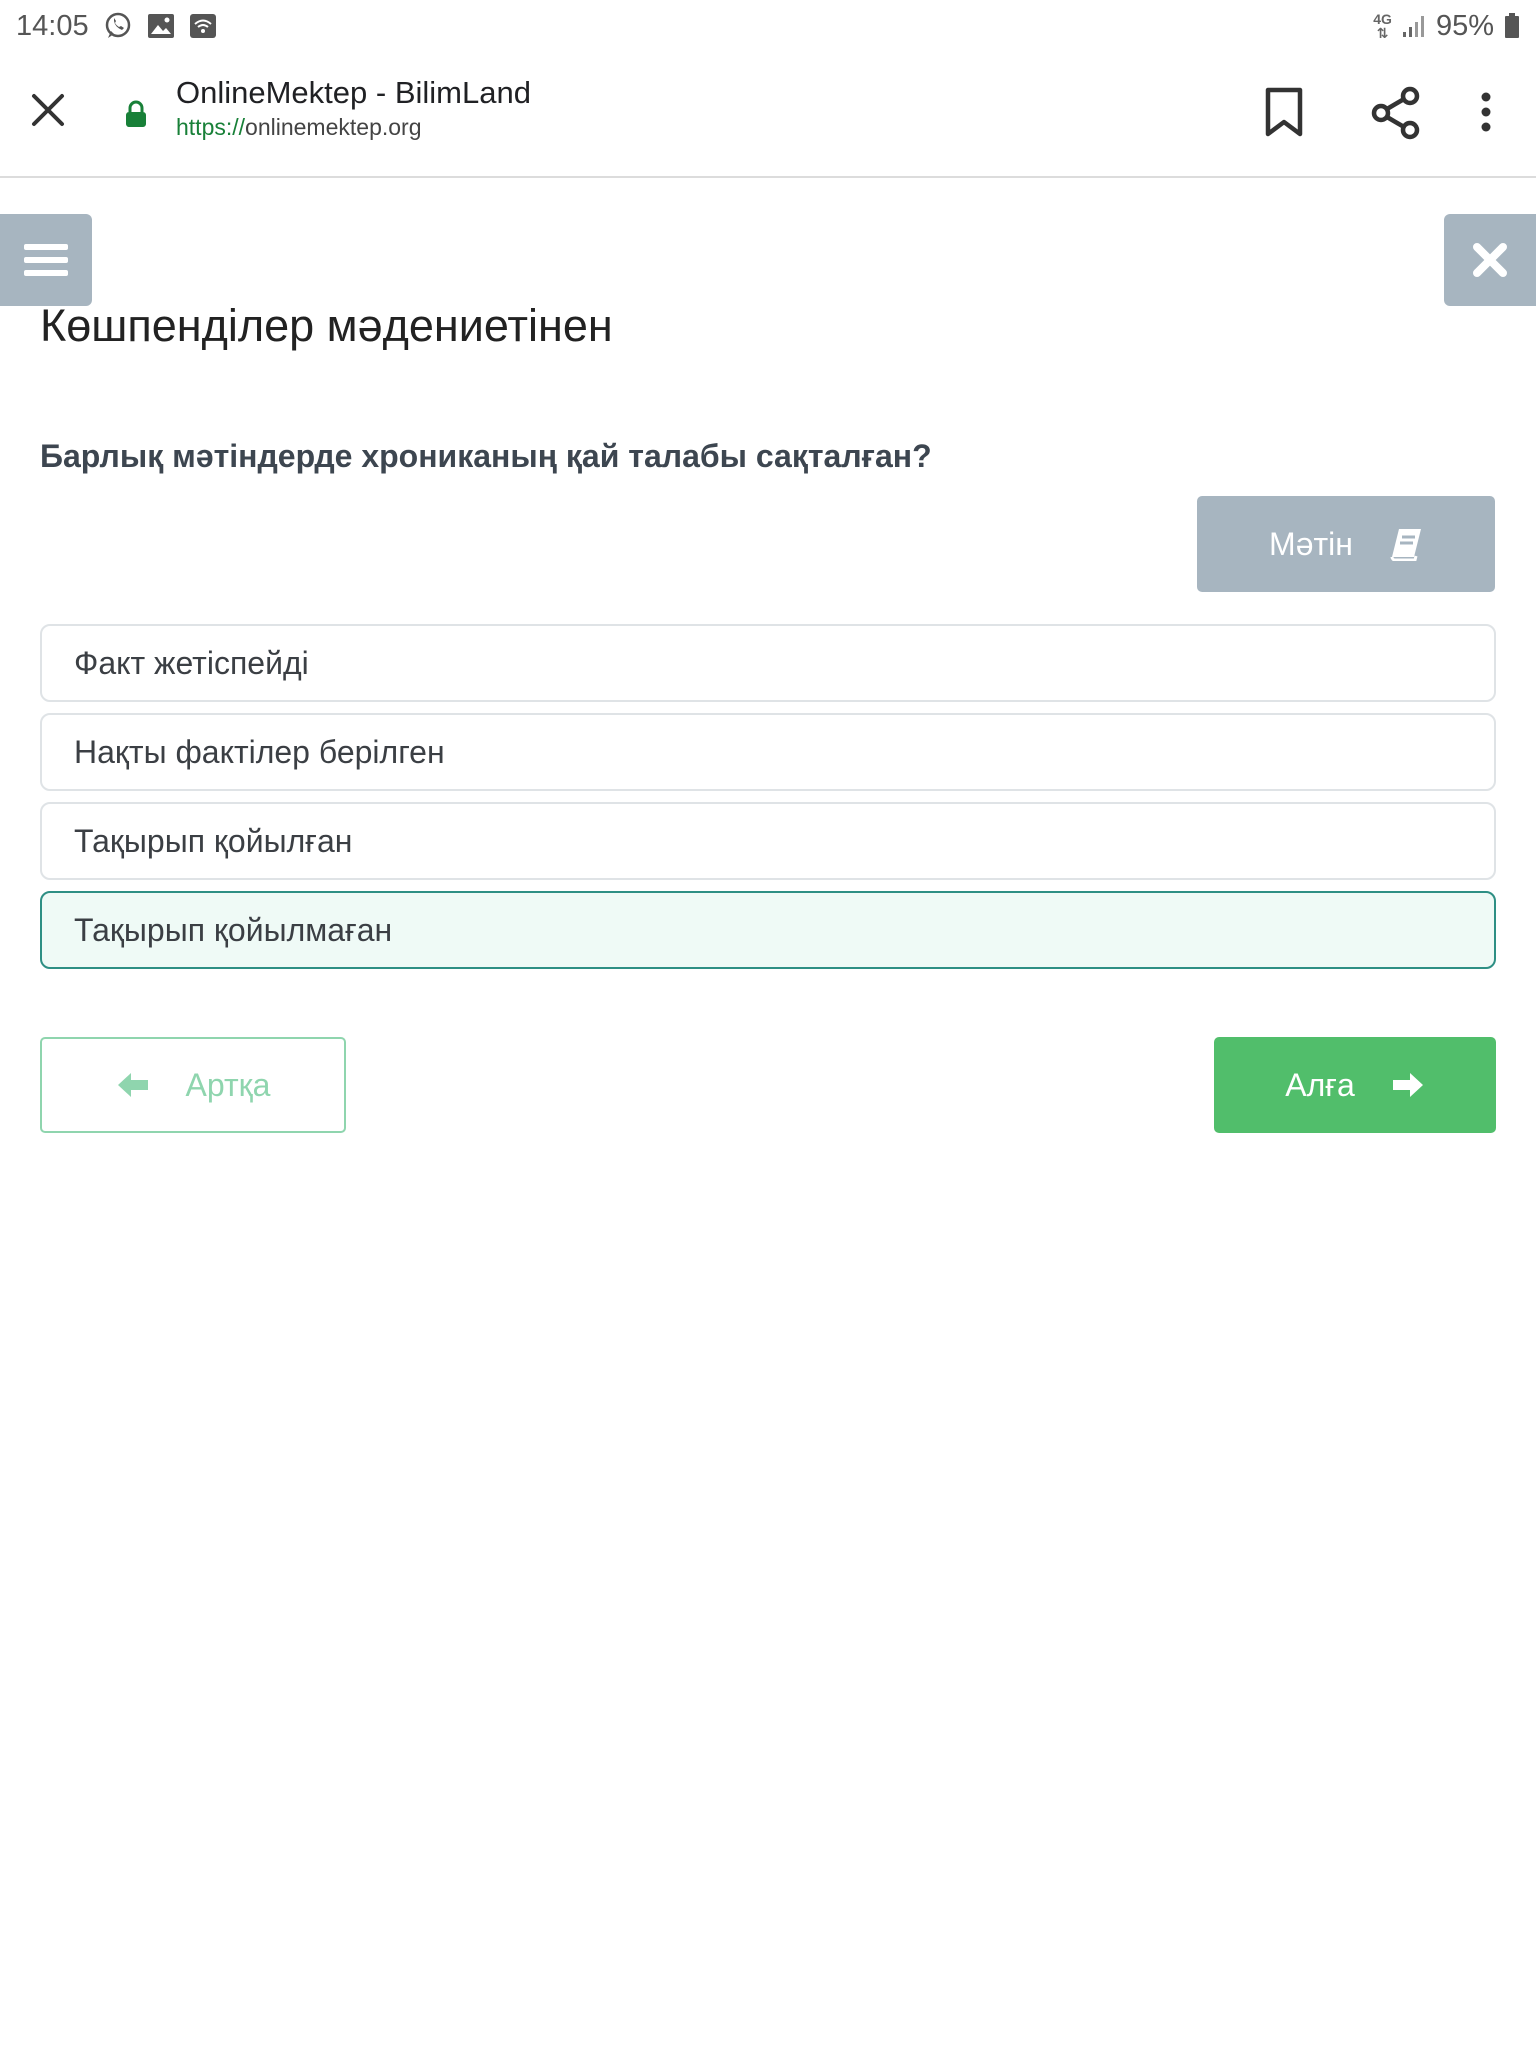 This screenshot has width=1536, height=2048. I want to click on network-type: 4G ⇅, so click(1382, 26).